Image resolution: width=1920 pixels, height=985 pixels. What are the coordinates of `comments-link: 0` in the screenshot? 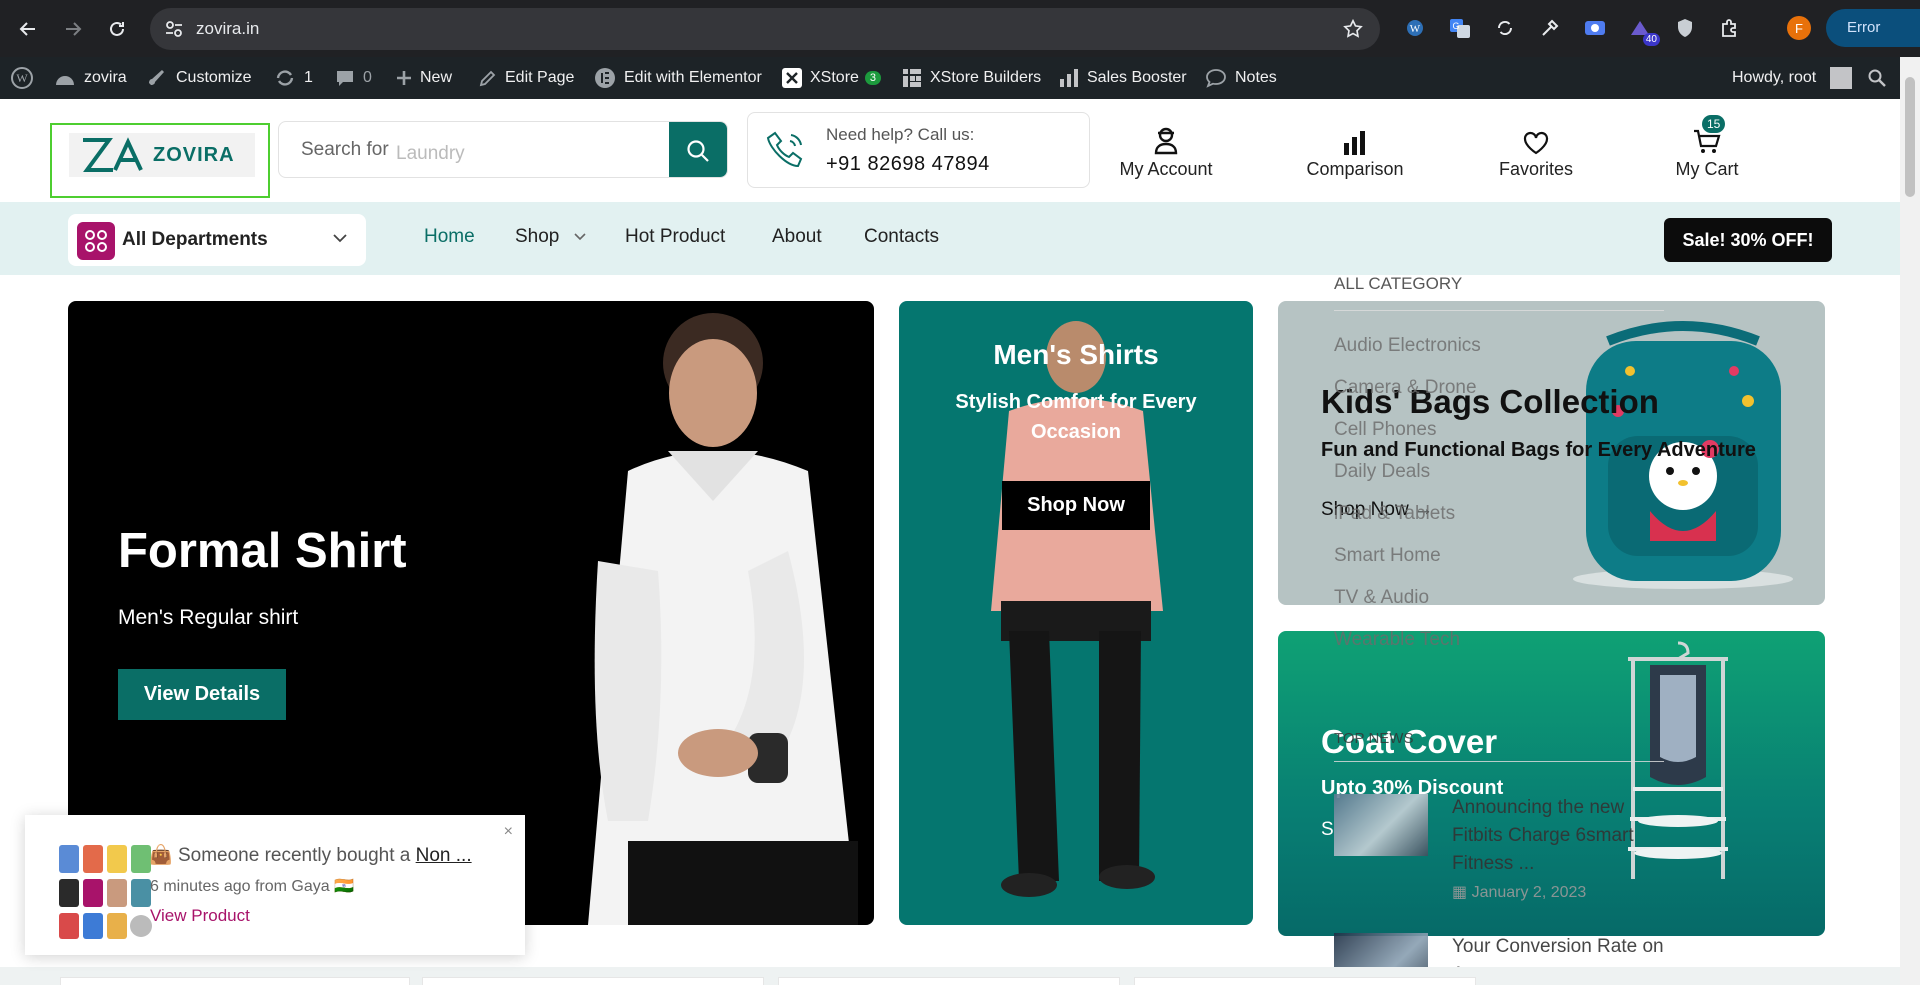 It's located at (353, 78).